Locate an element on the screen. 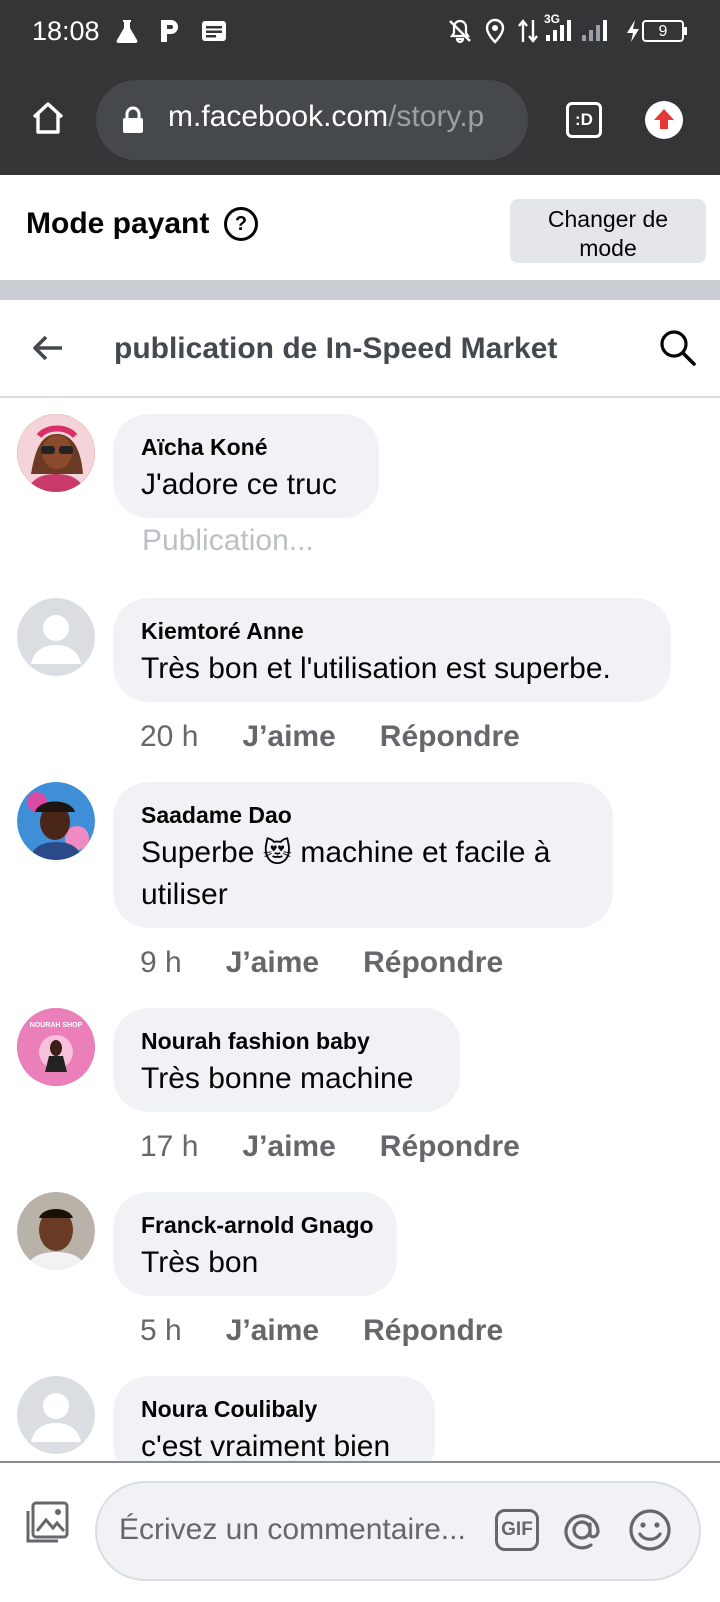 This screenshot has height=1602, width=720. comment-text: Superbe 😻 machine et facile à utiliser is located at coordinates (363, 874).